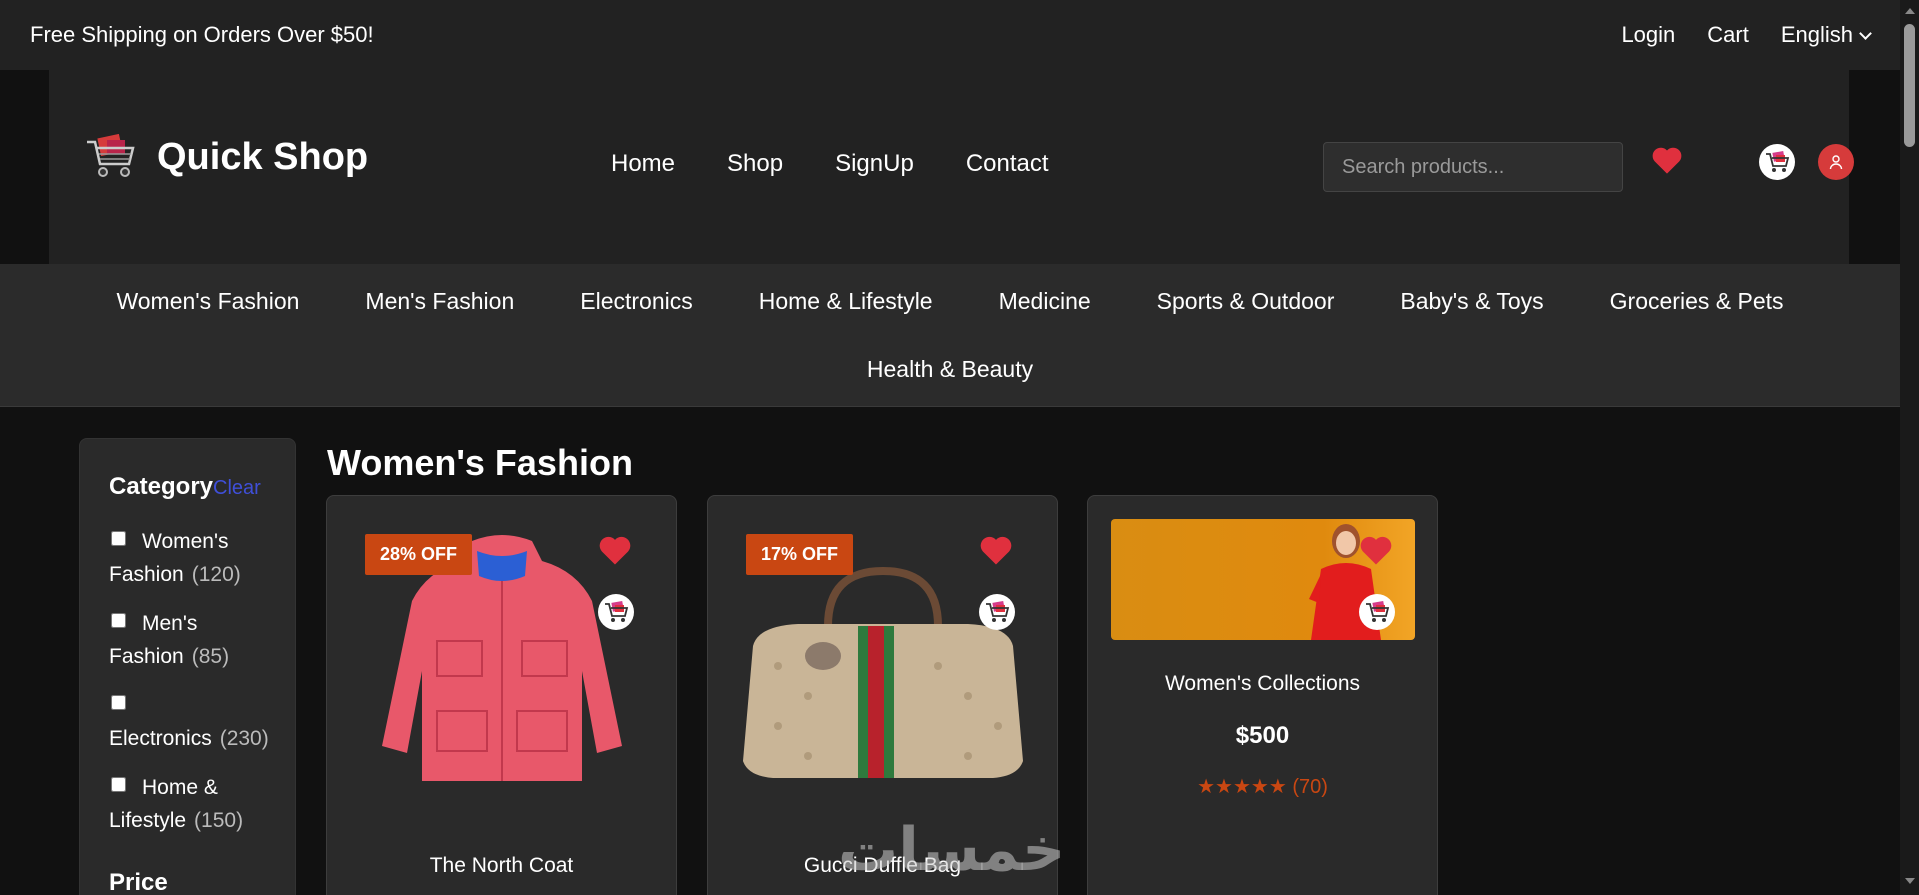  What do you see at coordinates (1007, 164) in the screenshot?
I see `nav-contact: Contact` at bounding box center [1007, 164].